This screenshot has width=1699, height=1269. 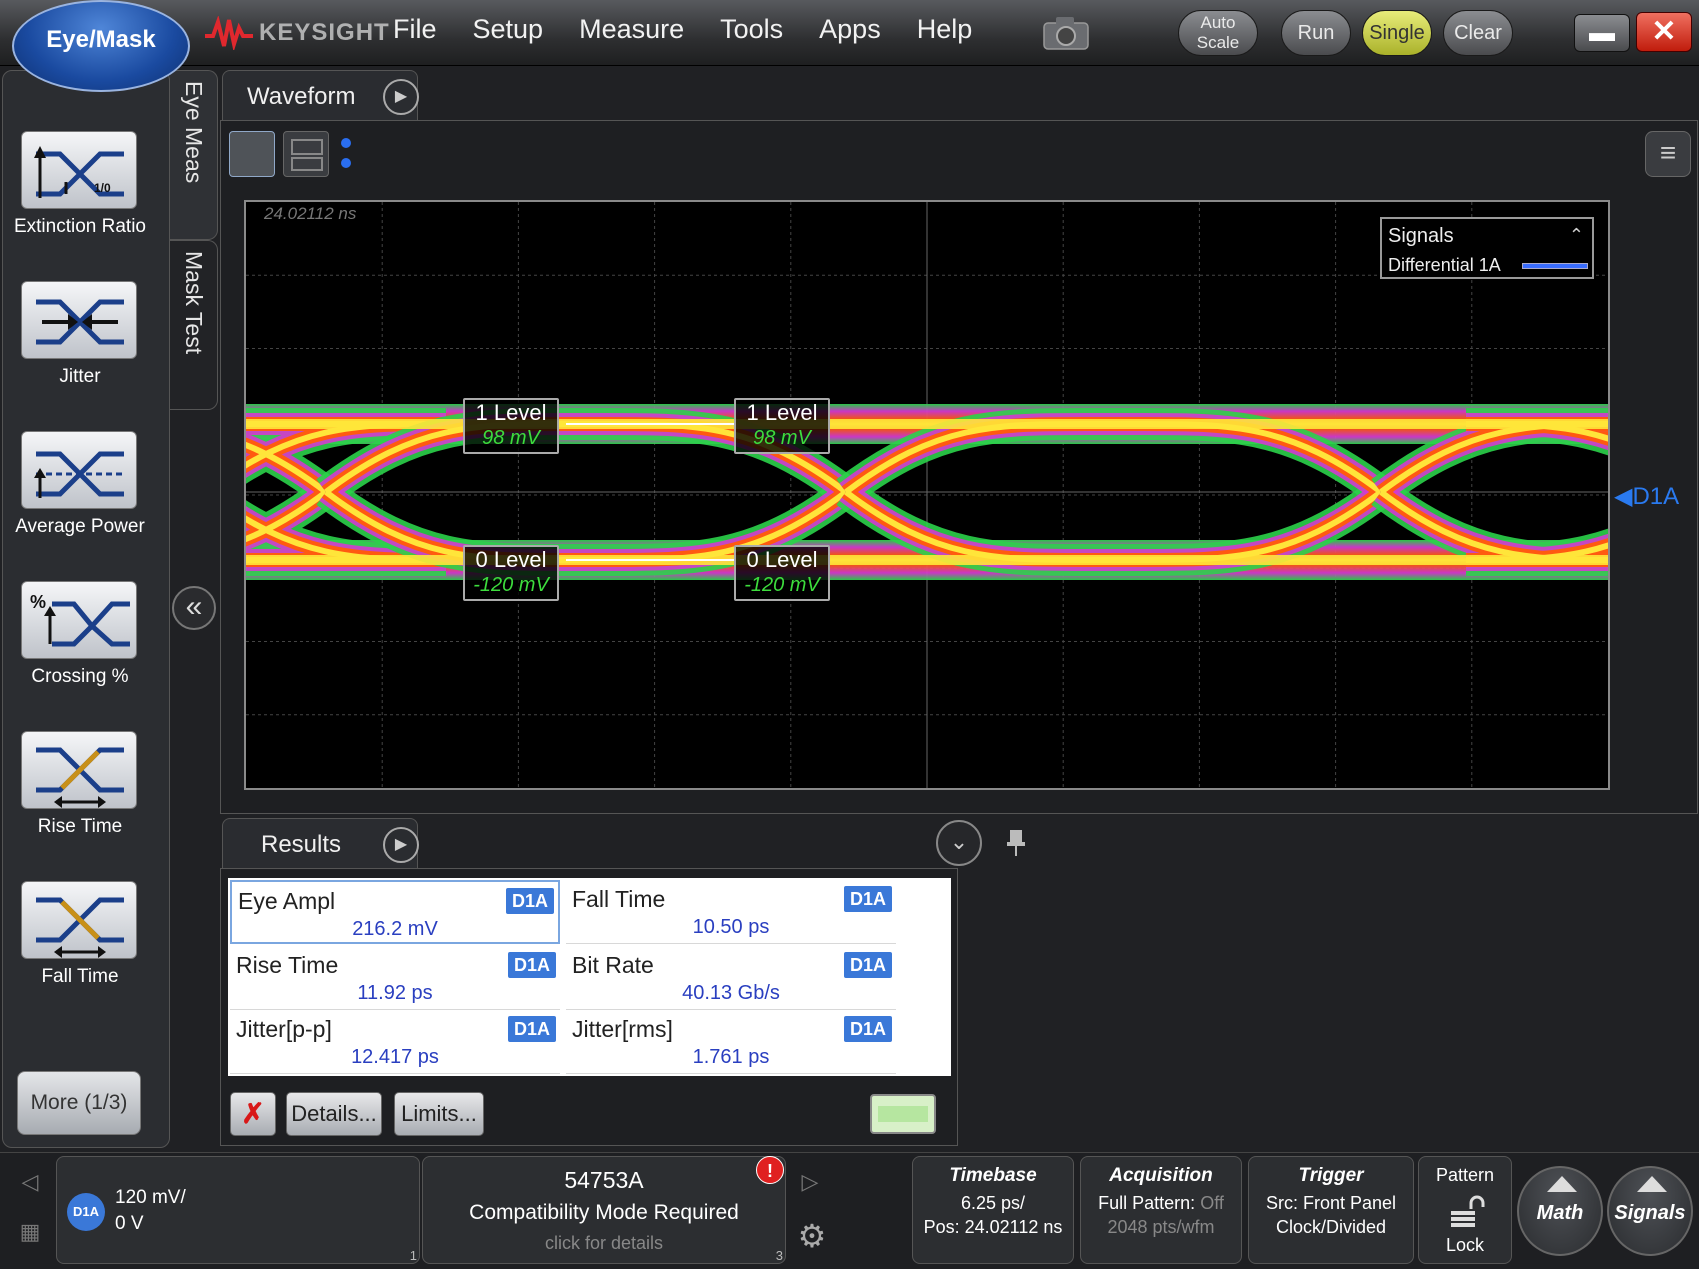 I want to click on tool-fall-time: Fall Time, so click(x=87, y=951).